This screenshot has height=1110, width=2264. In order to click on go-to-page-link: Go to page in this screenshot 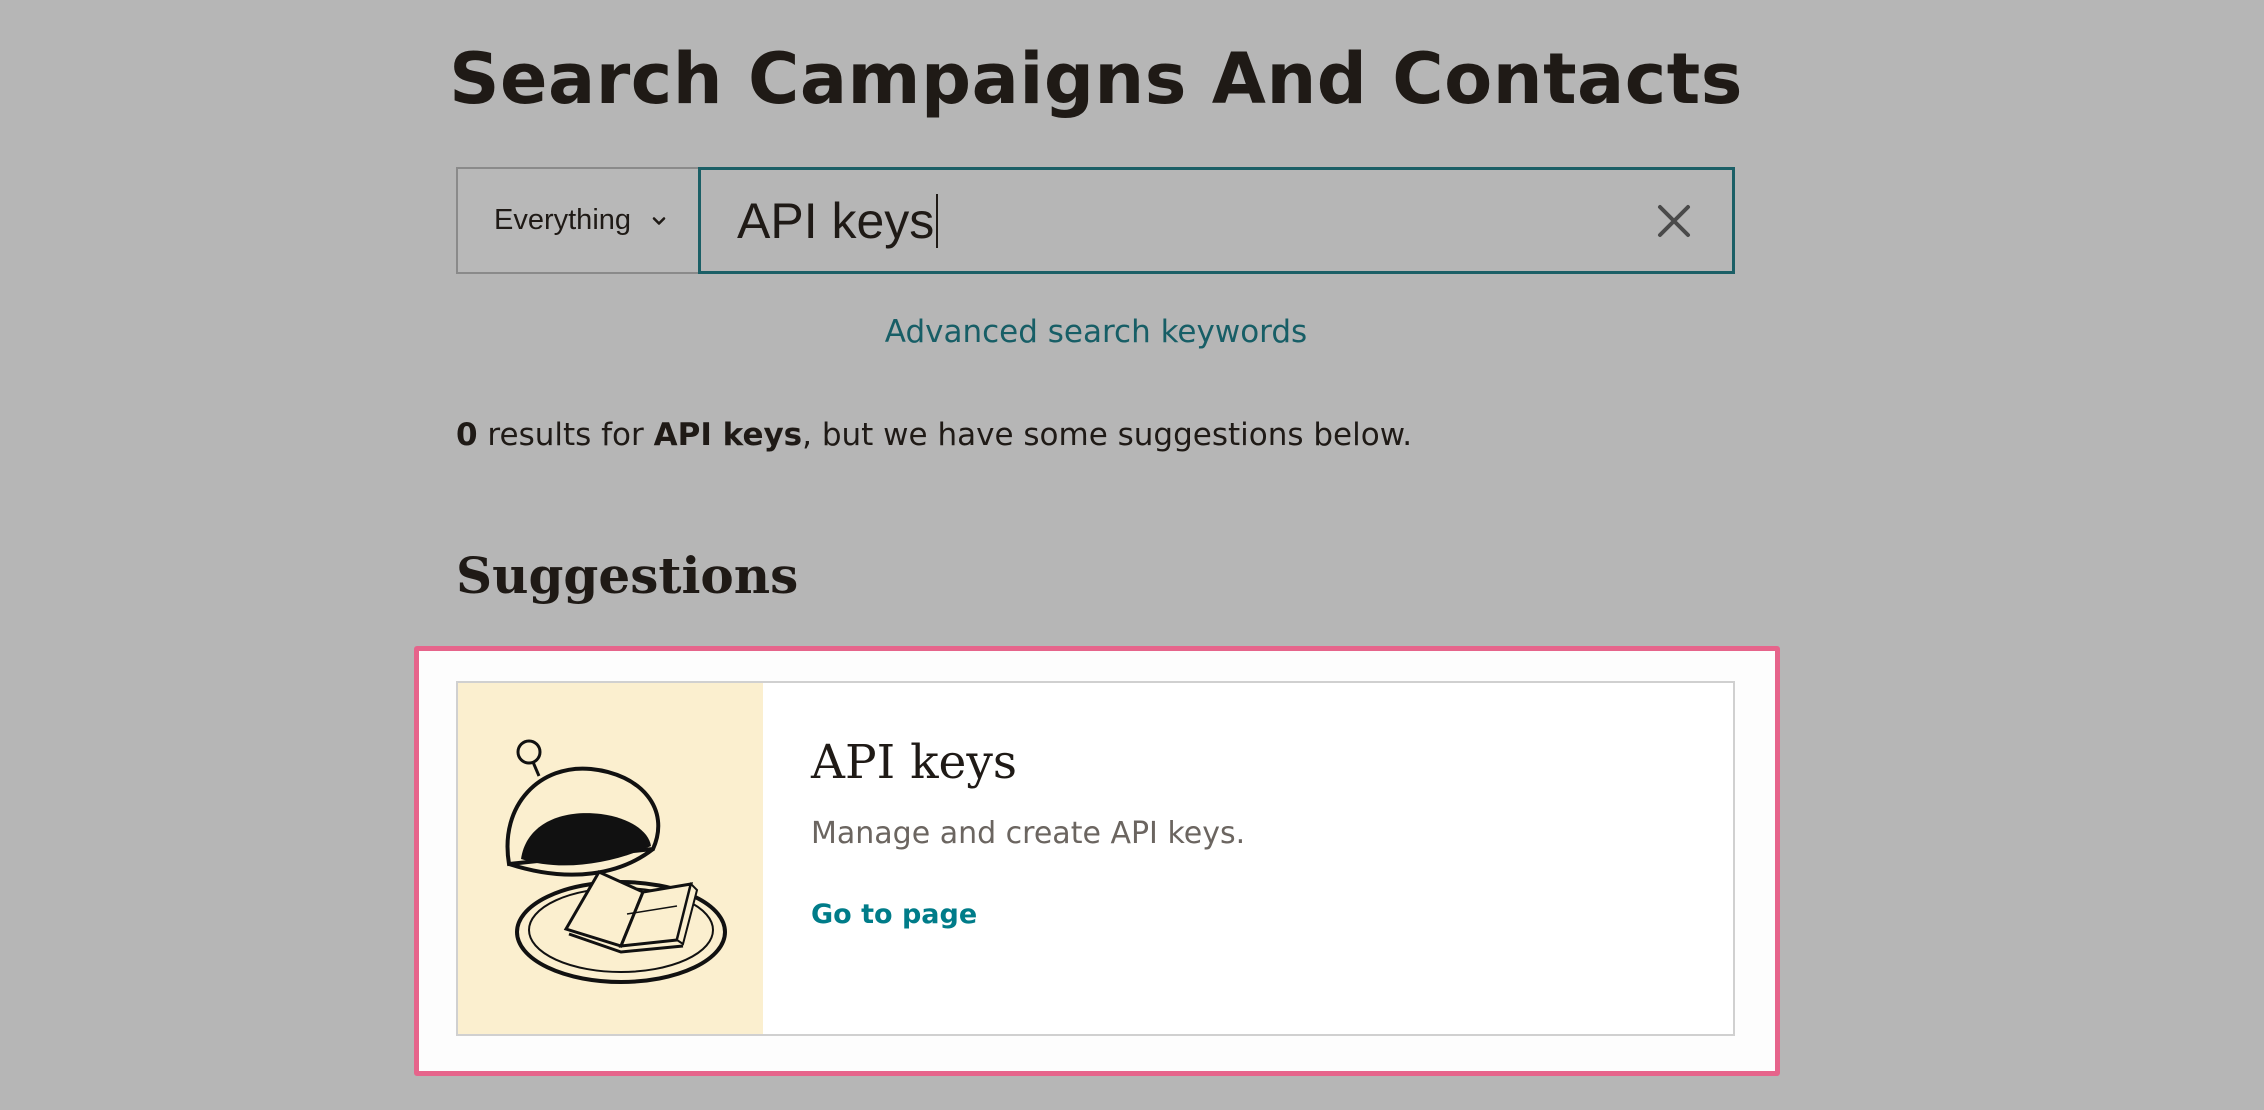, I will do `click(894, 914)`.